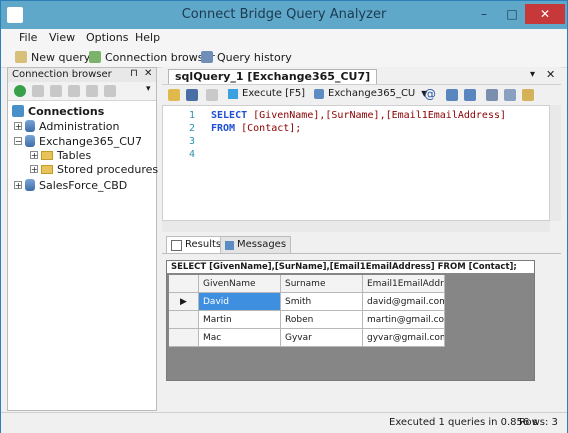 Image resolution: width=568 pixels, height=433 pixels. I want to click on tree-item-salesforce: + SalesForce_CBD, so click(70, 185).